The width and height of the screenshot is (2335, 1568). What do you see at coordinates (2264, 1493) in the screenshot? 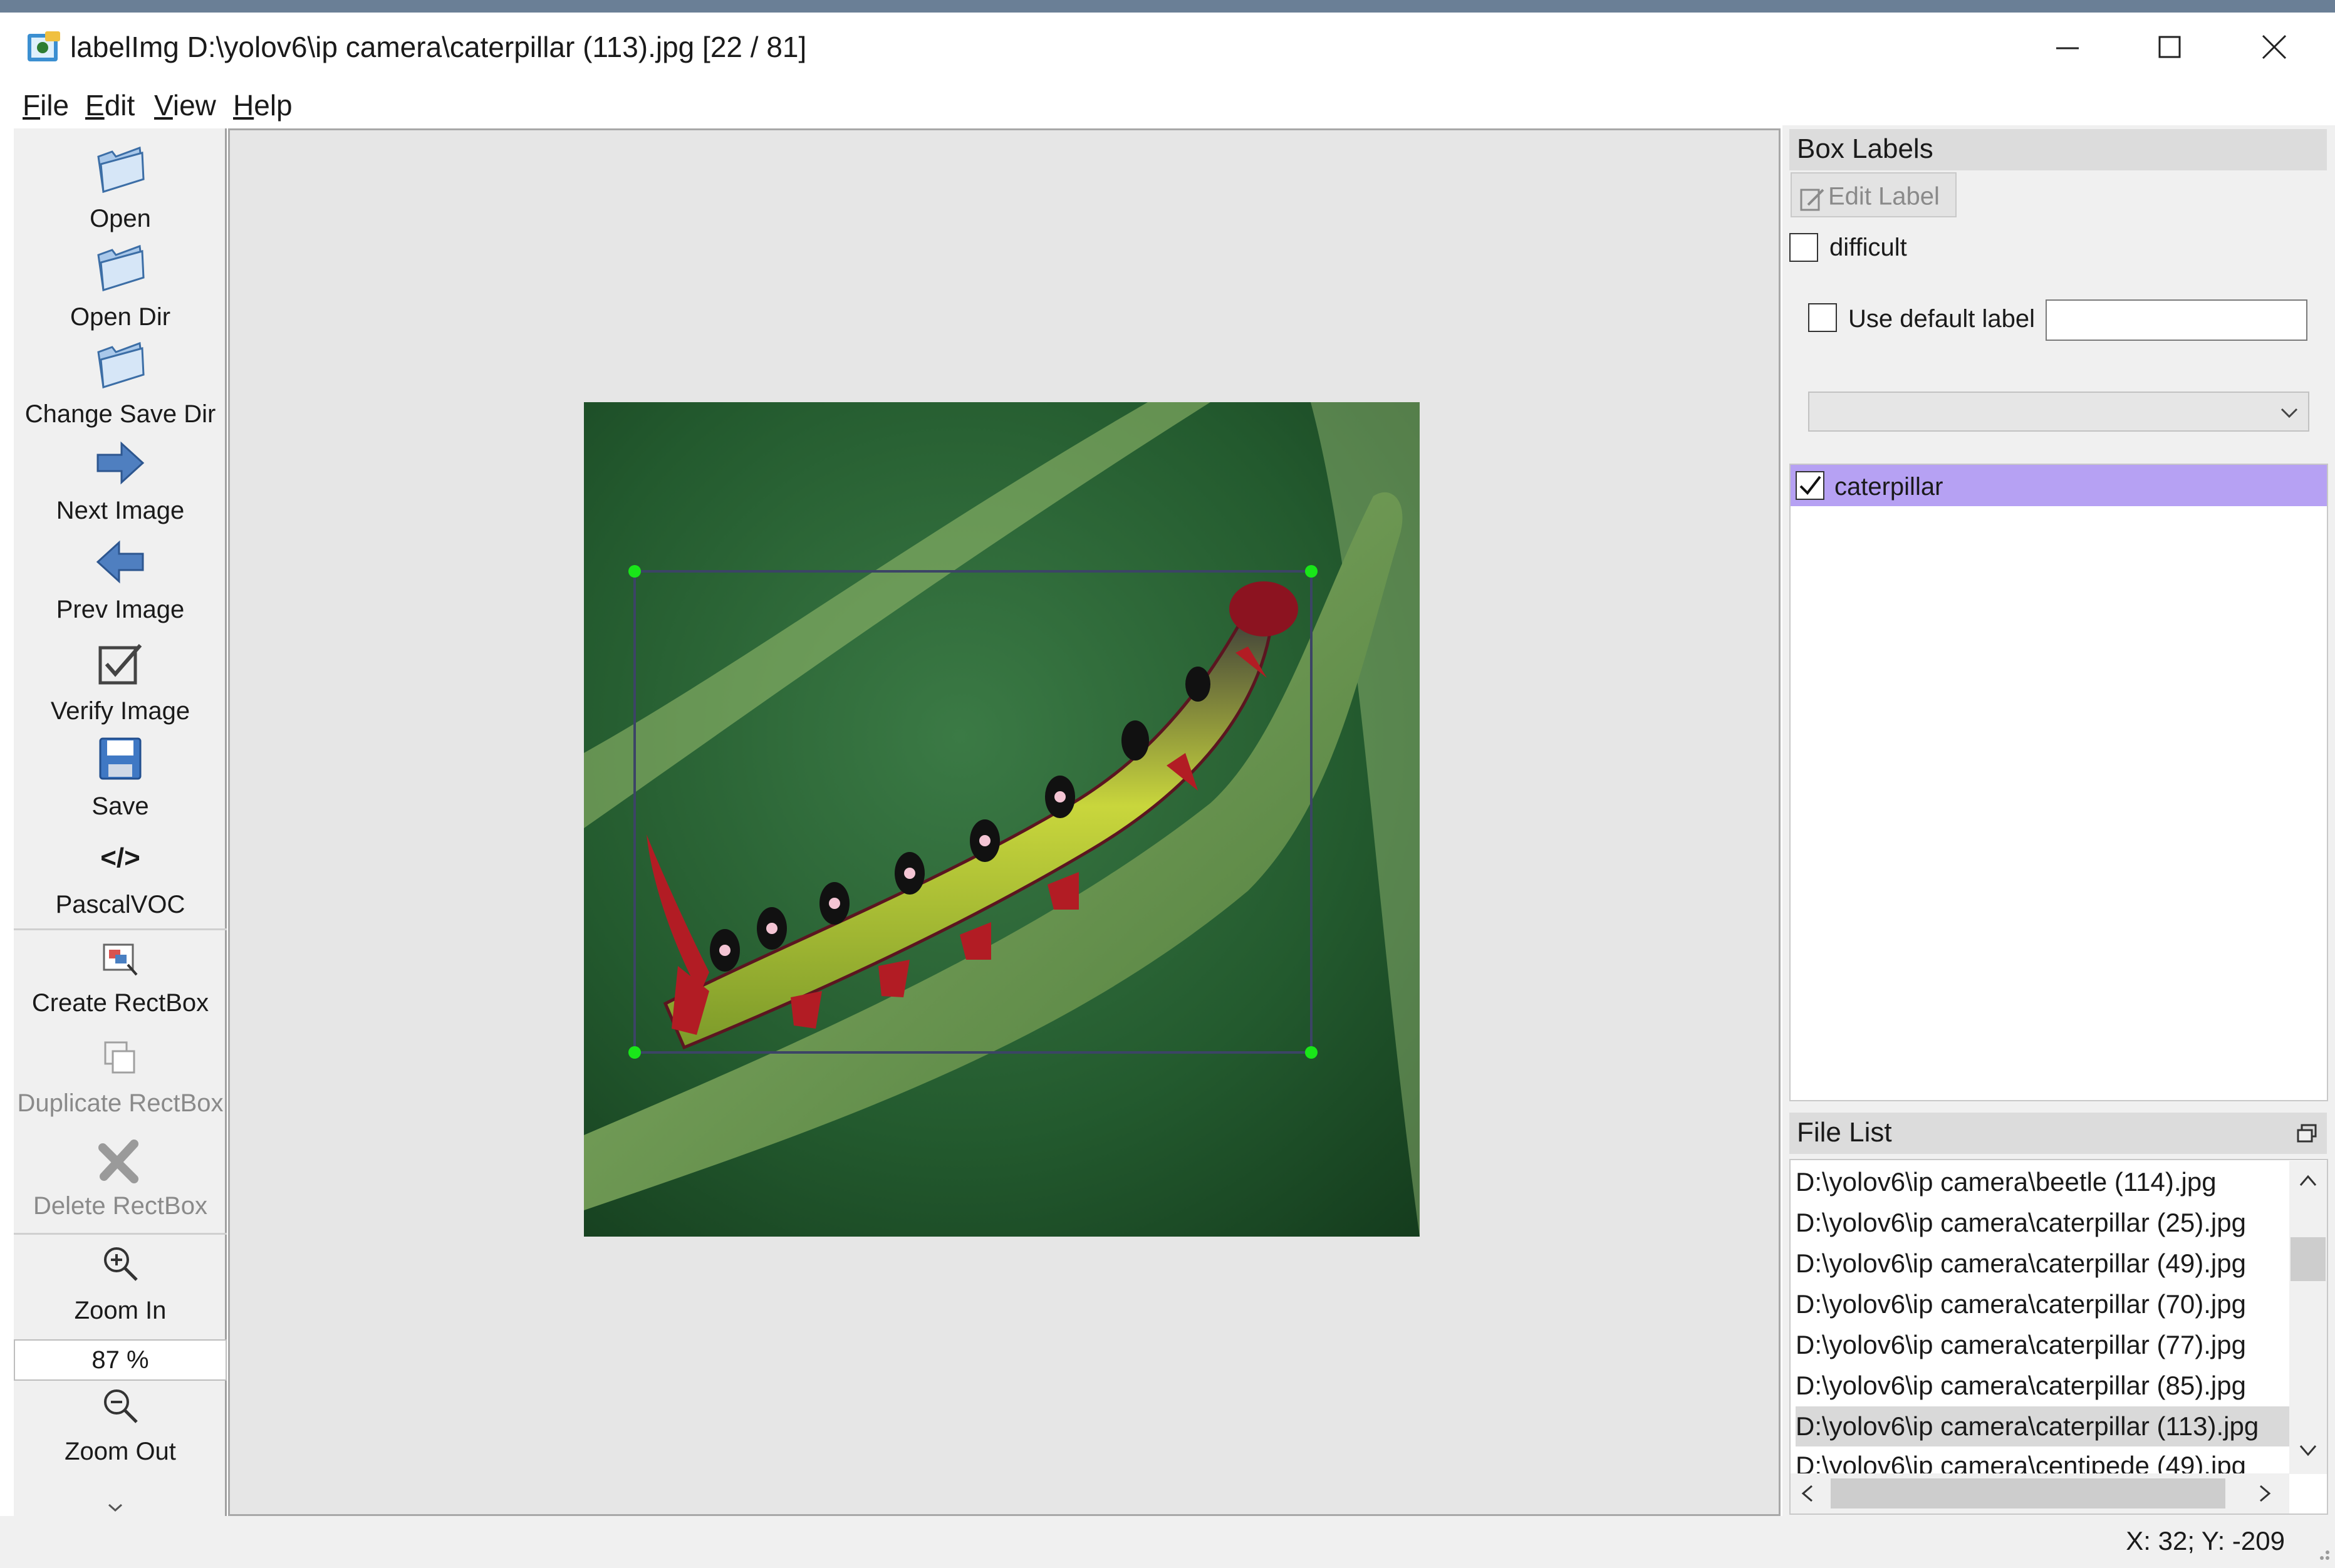
I see `scroll-right-icon` at bounding box center [2264, 1493].